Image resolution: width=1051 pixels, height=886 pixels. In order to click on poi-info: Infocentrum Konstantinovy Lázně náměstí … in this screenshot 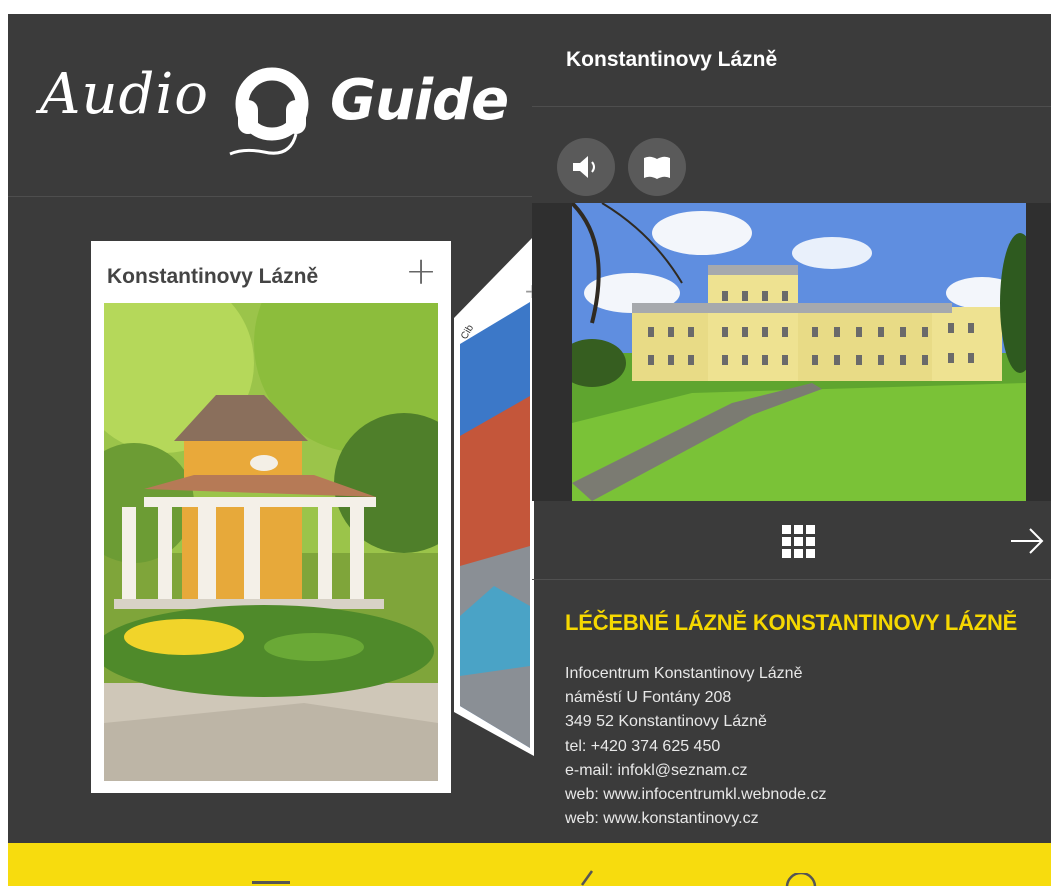, I will do `click(695, 746)`.